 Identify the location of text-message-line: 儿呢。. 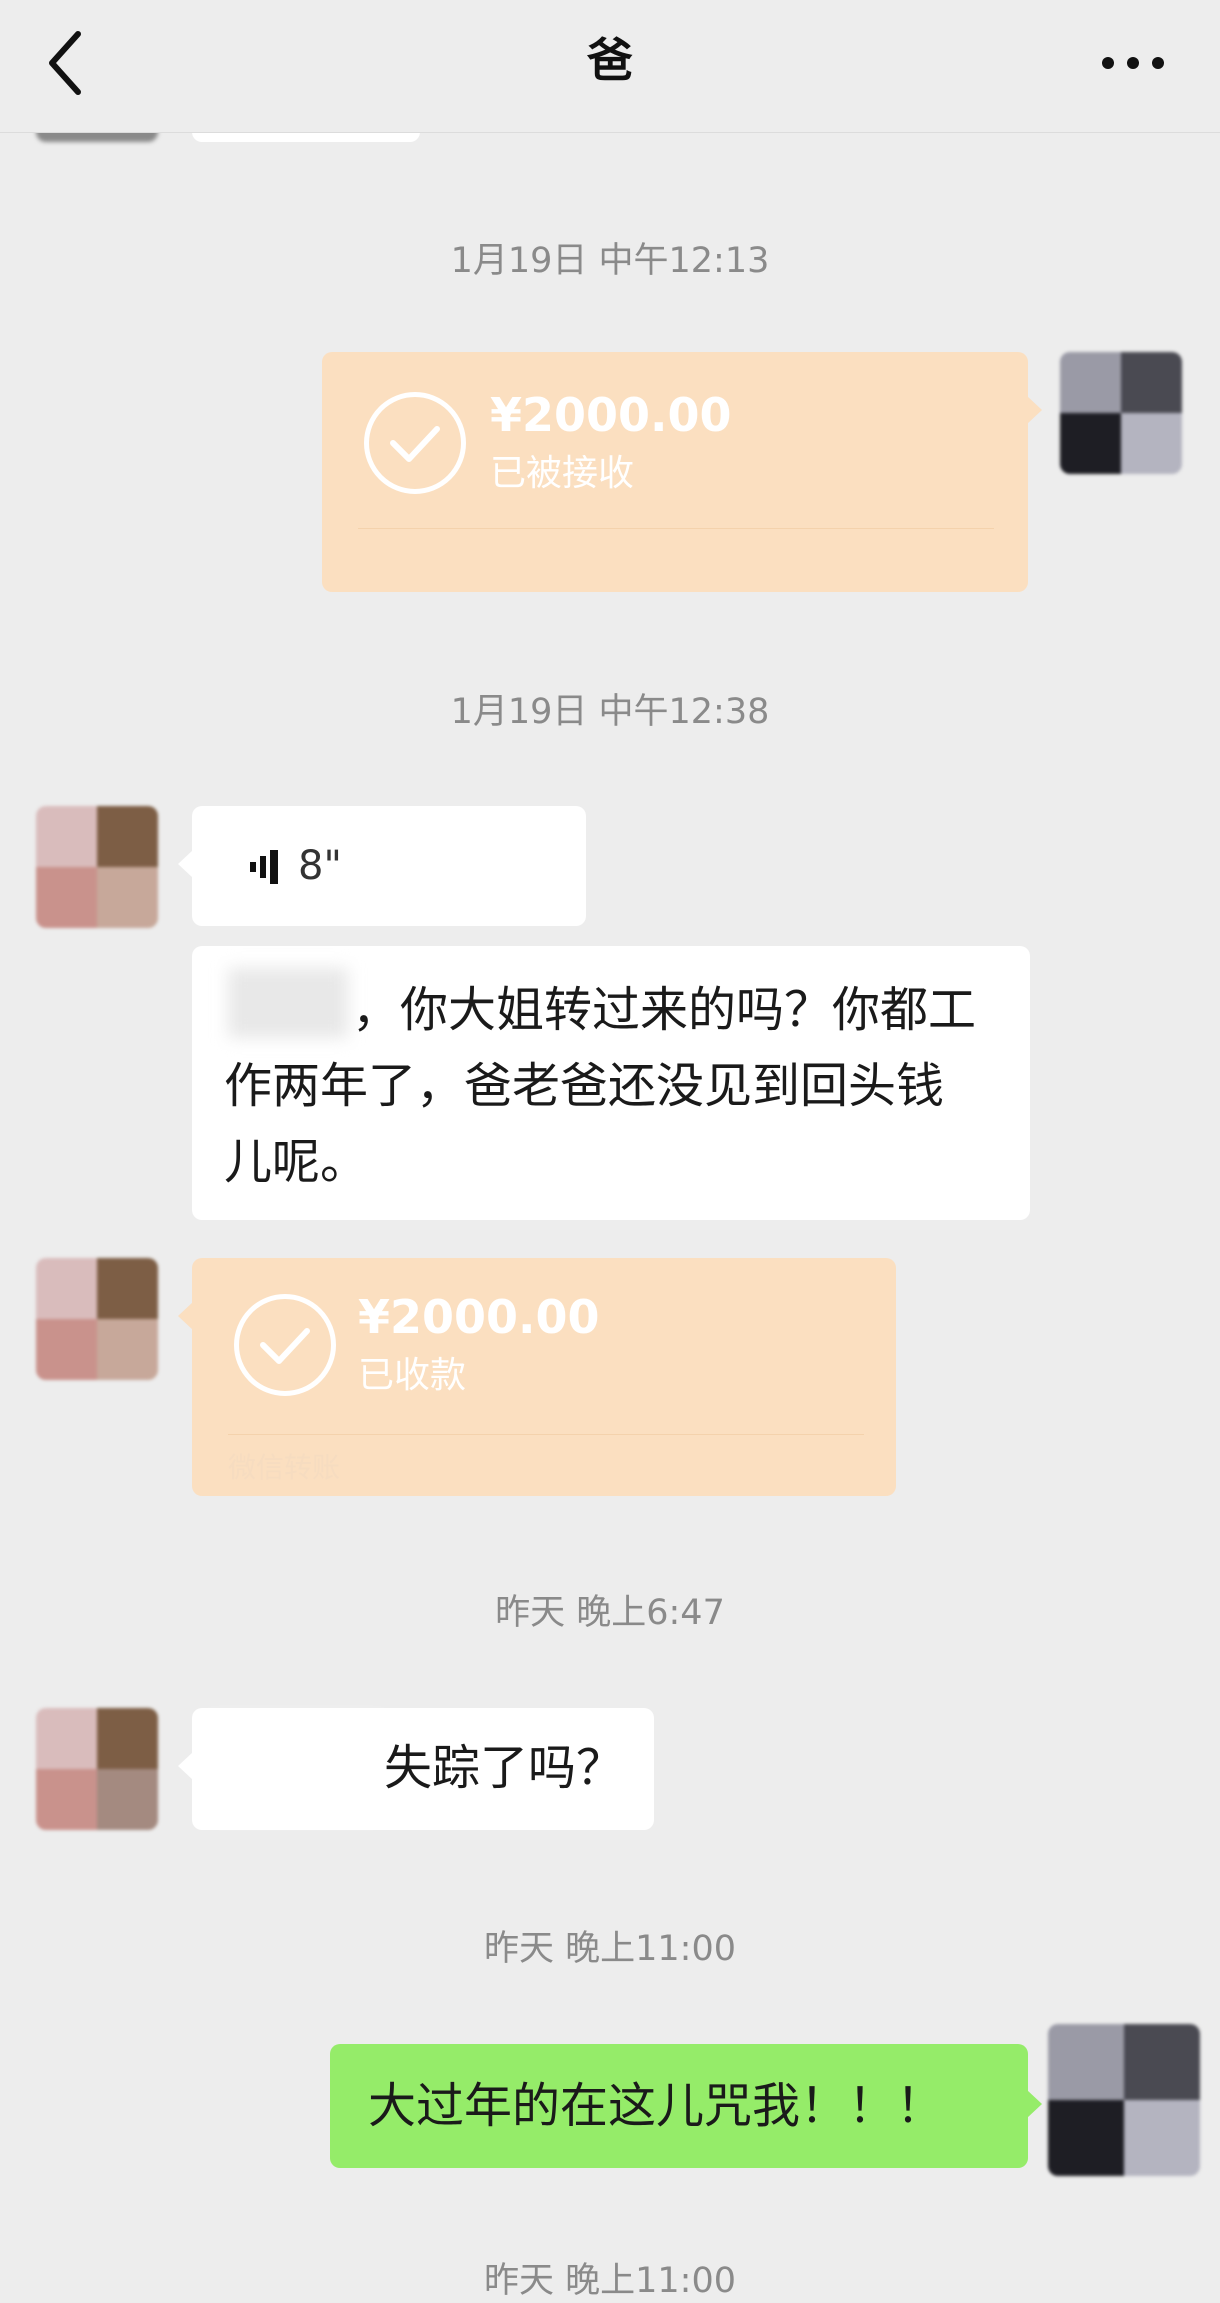
(296, 1162).